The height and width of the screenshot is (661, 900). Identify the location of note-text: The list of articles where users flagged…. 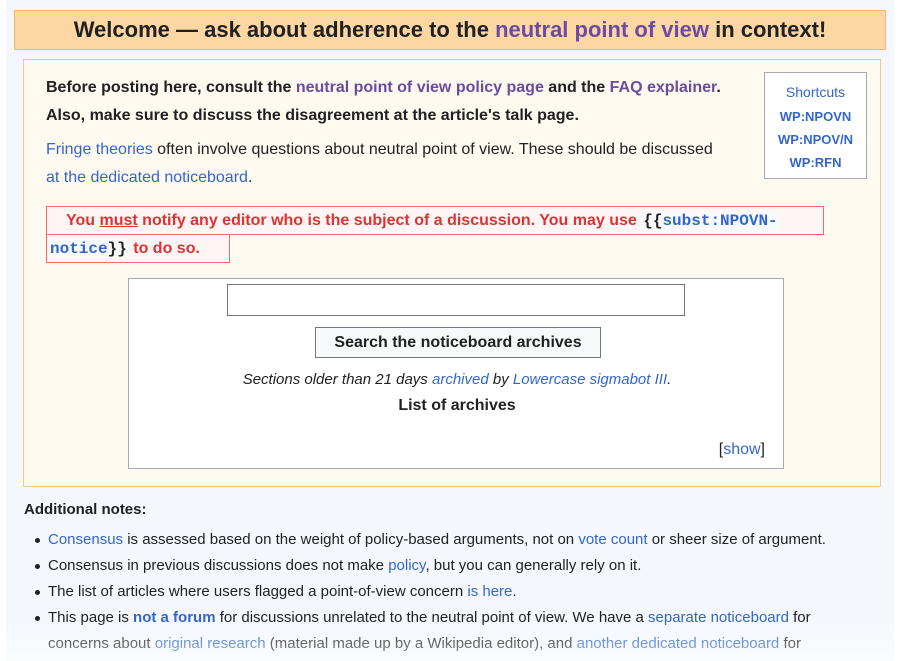
(258, 591).